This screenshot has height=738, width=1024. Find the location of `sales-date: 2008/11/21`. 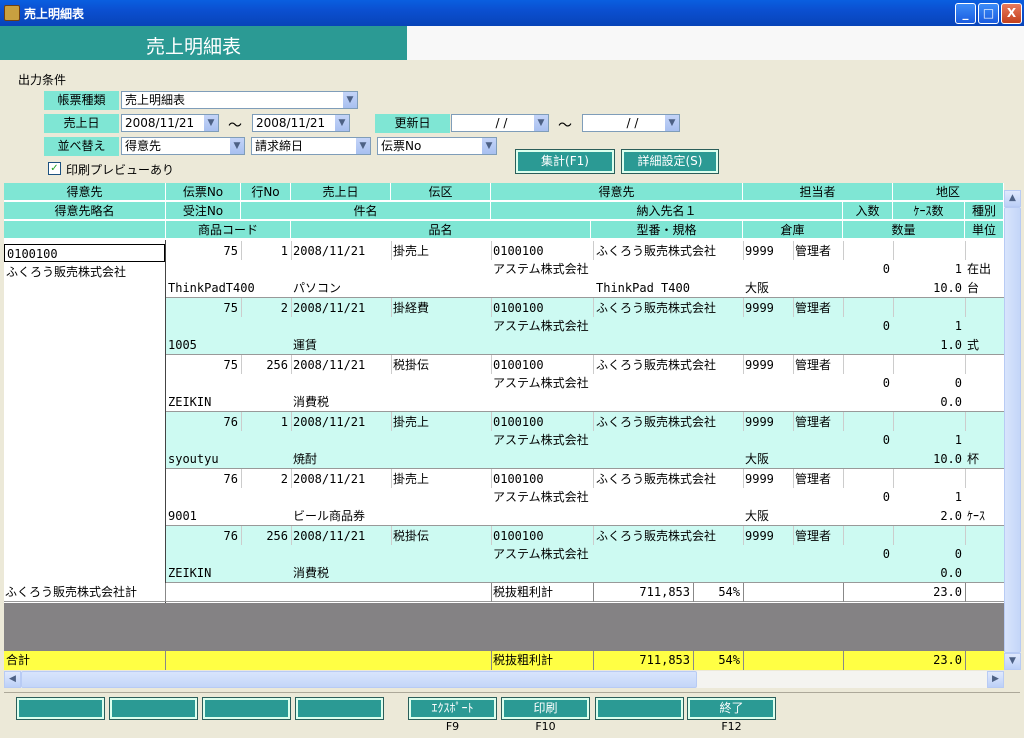

sales-date: 2008/11/21 is located at coordinates (329, 308).